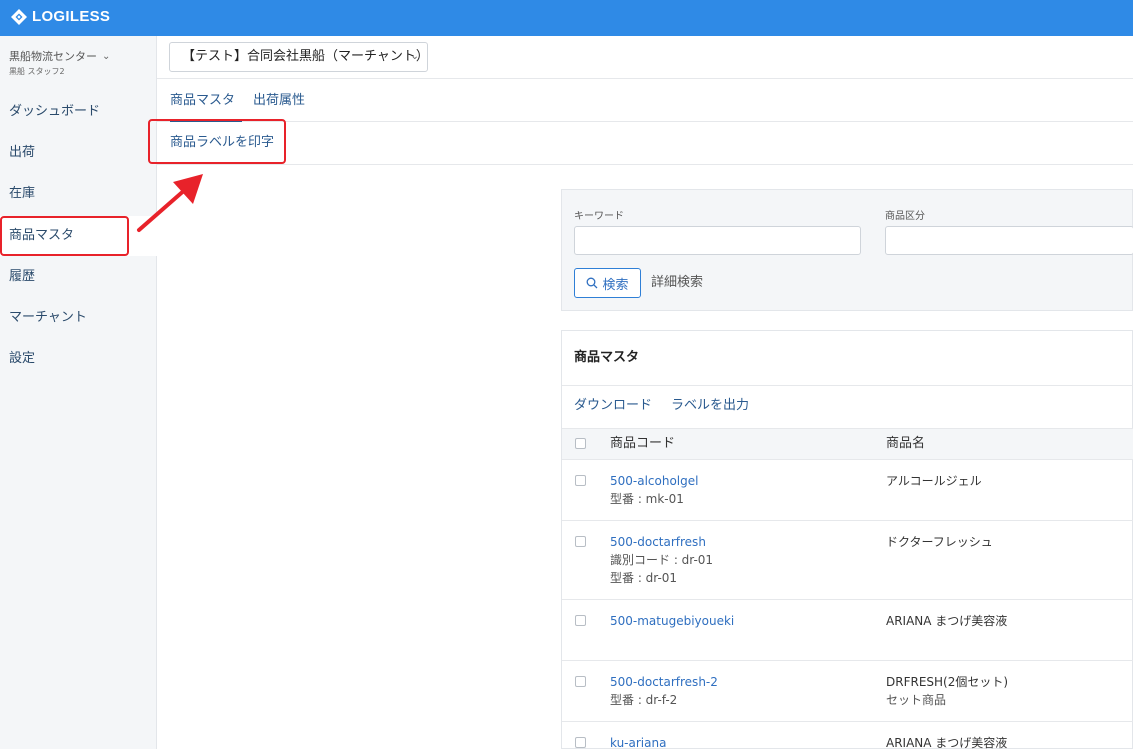  What do you see at coordinates (217, 141) in the screenshot?
I see `highlight-box-print-label` at bounding box center [217, 141].